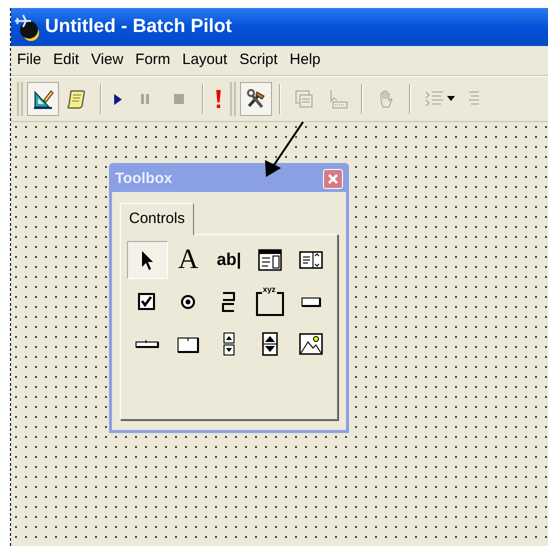 Image resolution: width=548 pixels, height=546 pixels. What do you see at coordinates (305, 60) in the screenshot?
I see `menu-item: Help` at bounding box center [305, 60].